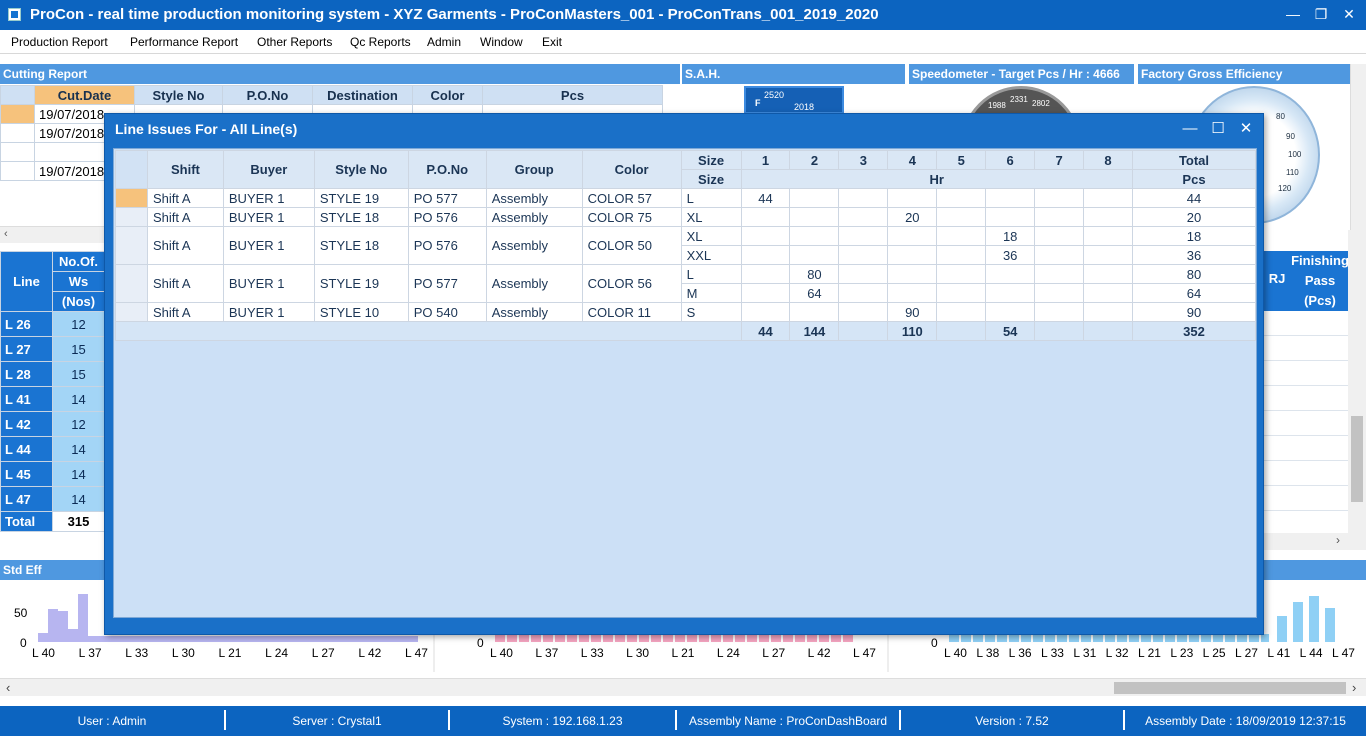  Describe the element at coordinates (78, 281) in the screenshot. I see `col-ws: Ws` at that location.